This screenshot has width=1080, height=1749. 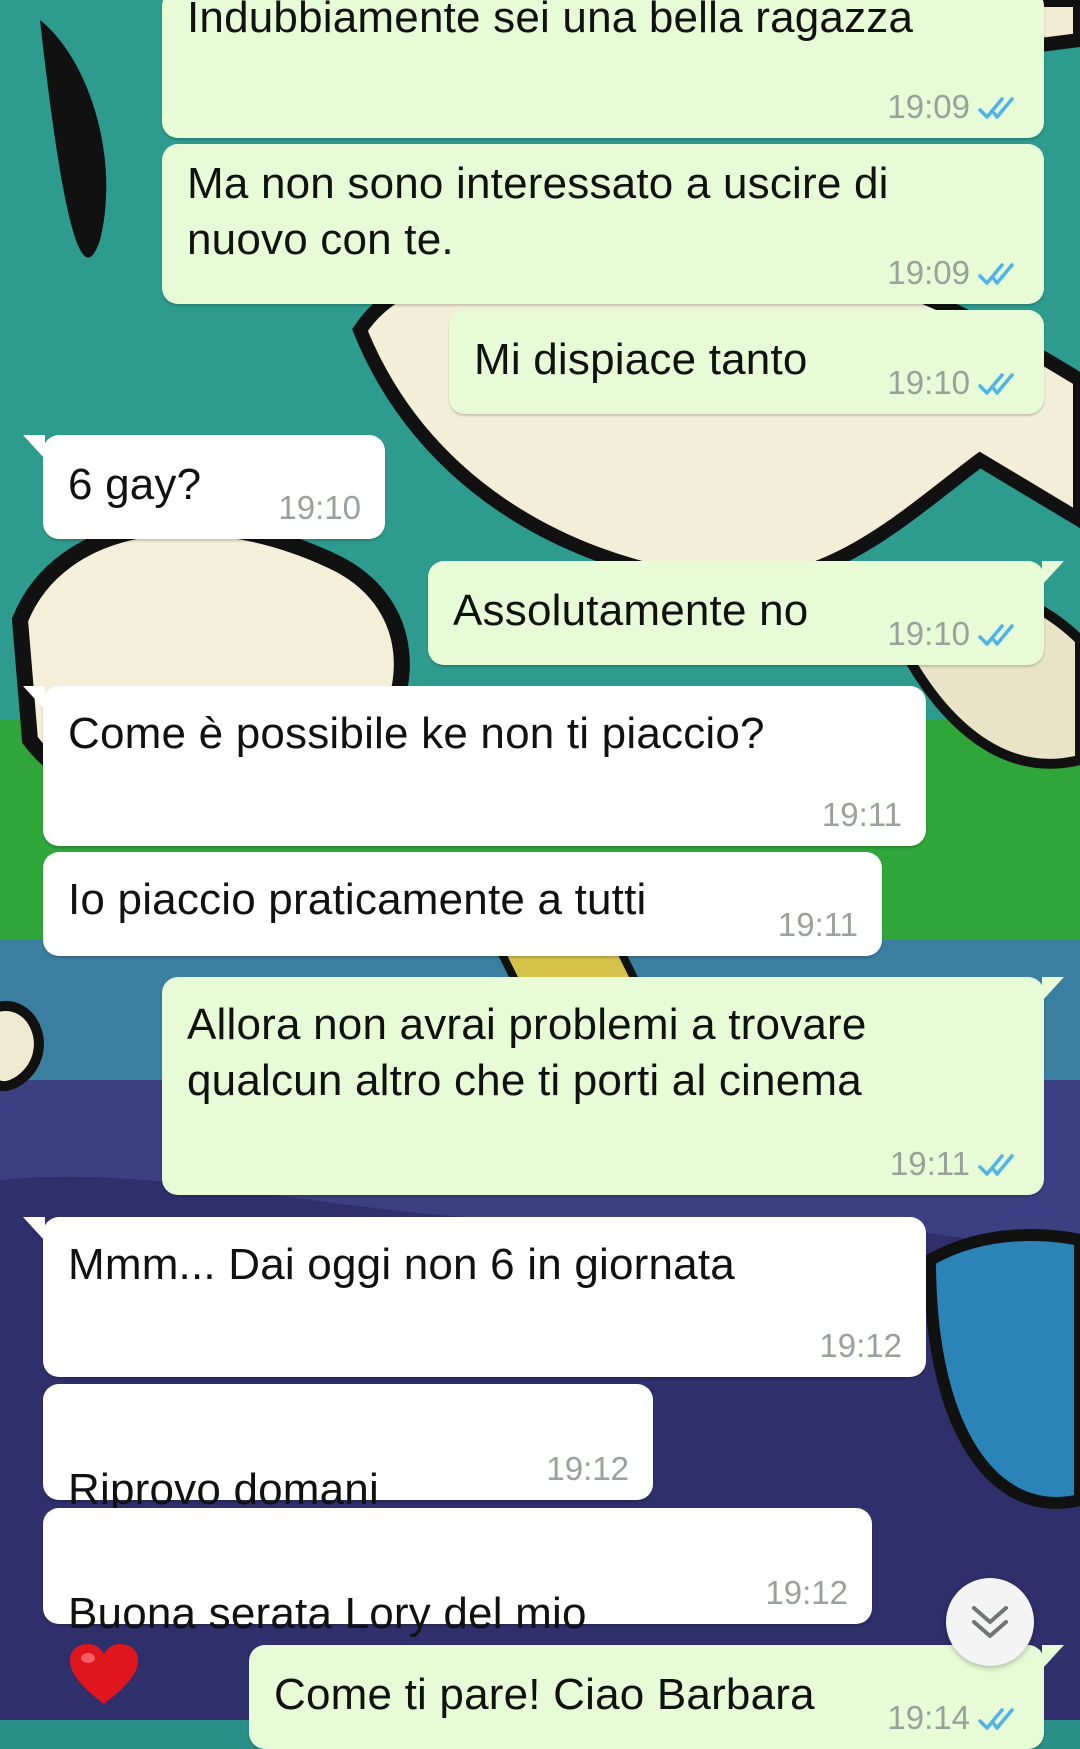 I want to click on scroll-to-bottom-button, so click(x=990, y=1622).